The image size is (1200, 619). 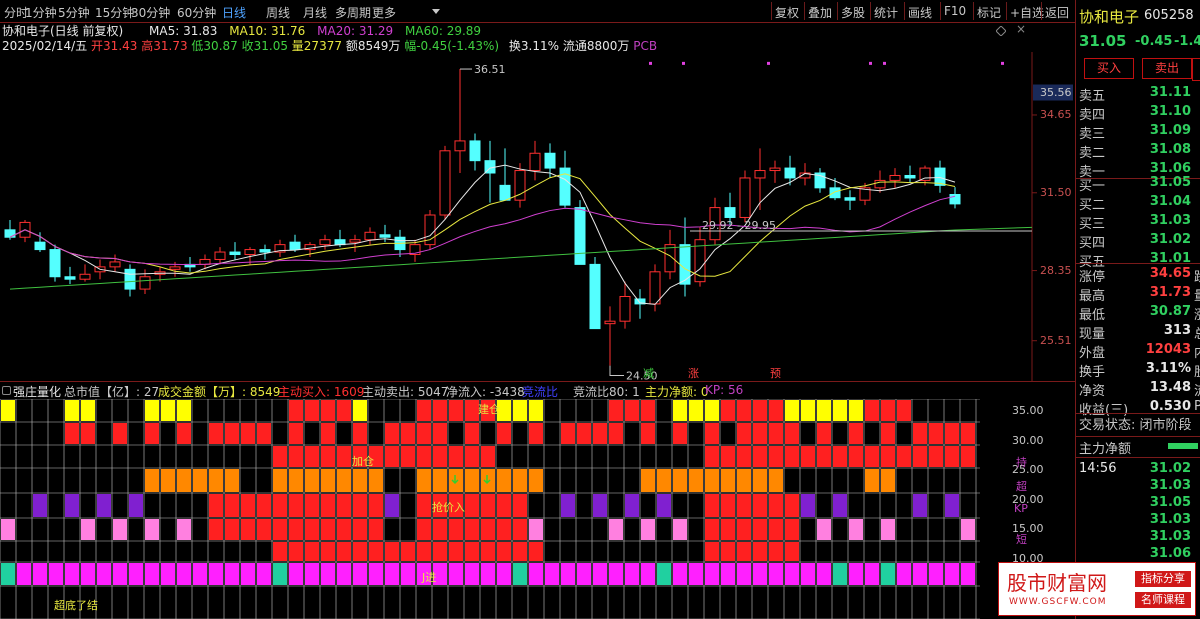 I want to click on chart-title: 协和电子(日线 前复权), so click(x=63, y=31).